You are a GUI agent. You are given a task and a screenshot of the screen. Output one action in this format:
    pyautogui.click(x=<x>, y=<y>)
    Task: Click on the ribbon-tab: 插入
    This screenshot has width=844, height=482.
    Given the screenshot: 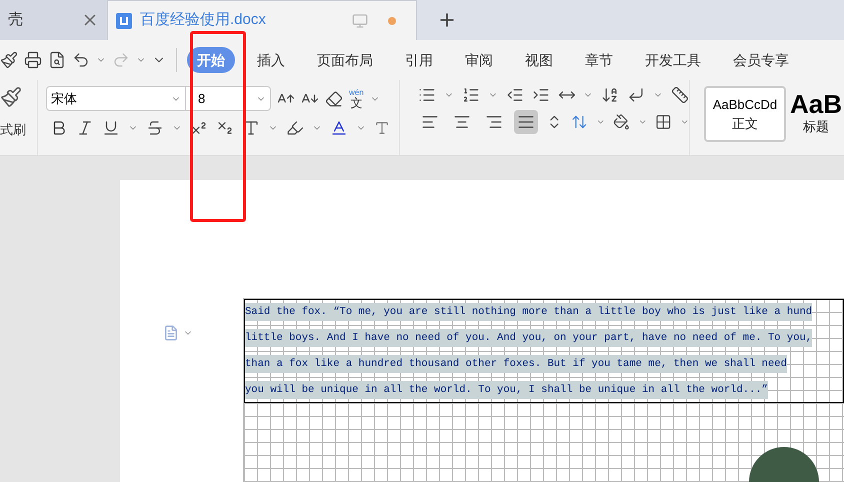 What is the action you would take?
    pyautogui.click(x=271, y=60)
    